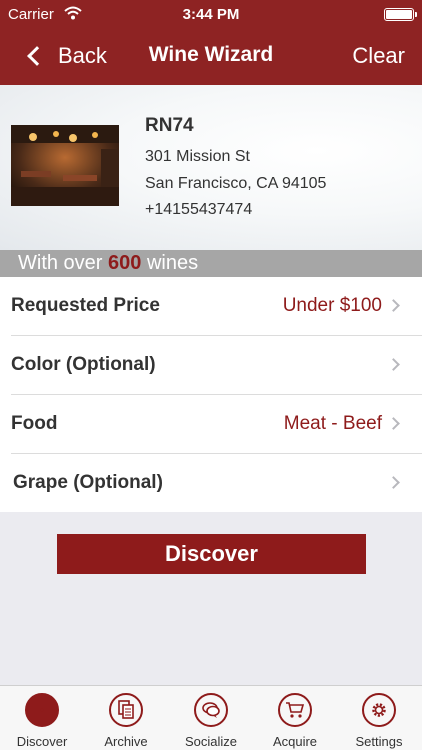  Describe the element at coordinates (211, 57) in the screenshot. I see `navigation-bar: Back Wine Wizard Clear` at that location.